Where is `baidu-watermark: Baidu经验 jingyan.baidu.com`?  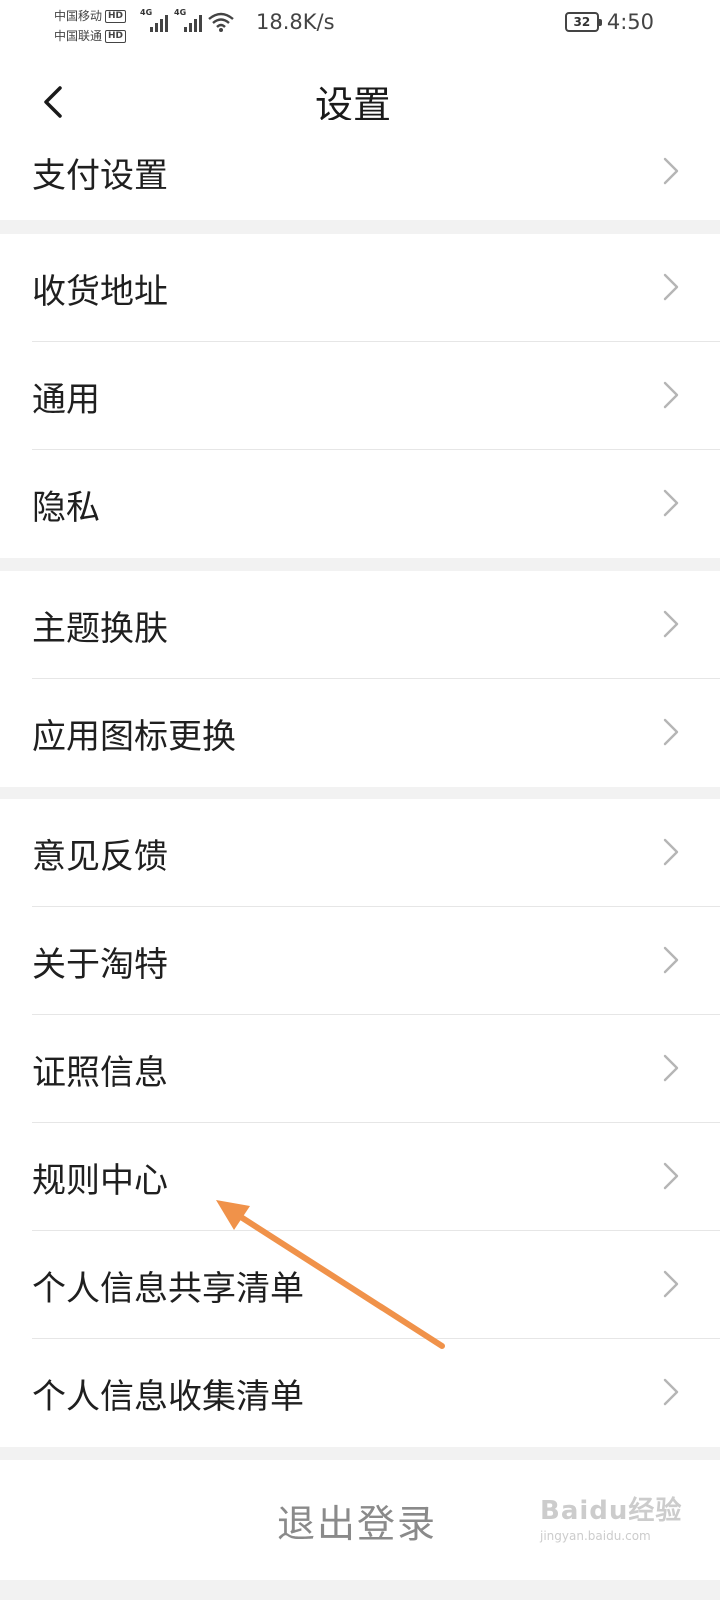
baidu-watermark: Baidu经验 jingyan.baidu.com is located at coordinates (611, 1516).